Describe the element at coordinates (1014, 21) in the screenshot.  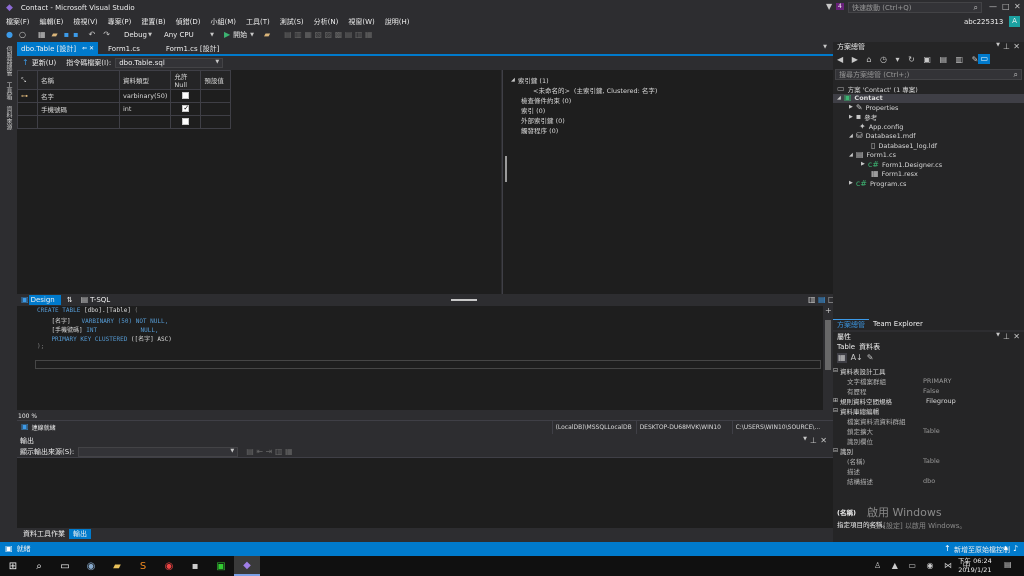
I see `avatar: A` at that location.